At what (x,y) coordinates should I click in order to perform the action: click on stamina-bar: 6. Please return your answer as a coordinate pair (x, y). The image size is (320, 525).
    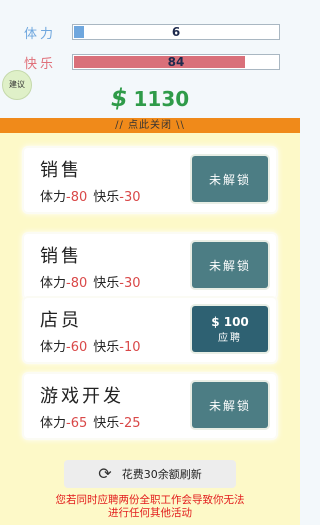
    Looking at the image, I should click on (176, 32).